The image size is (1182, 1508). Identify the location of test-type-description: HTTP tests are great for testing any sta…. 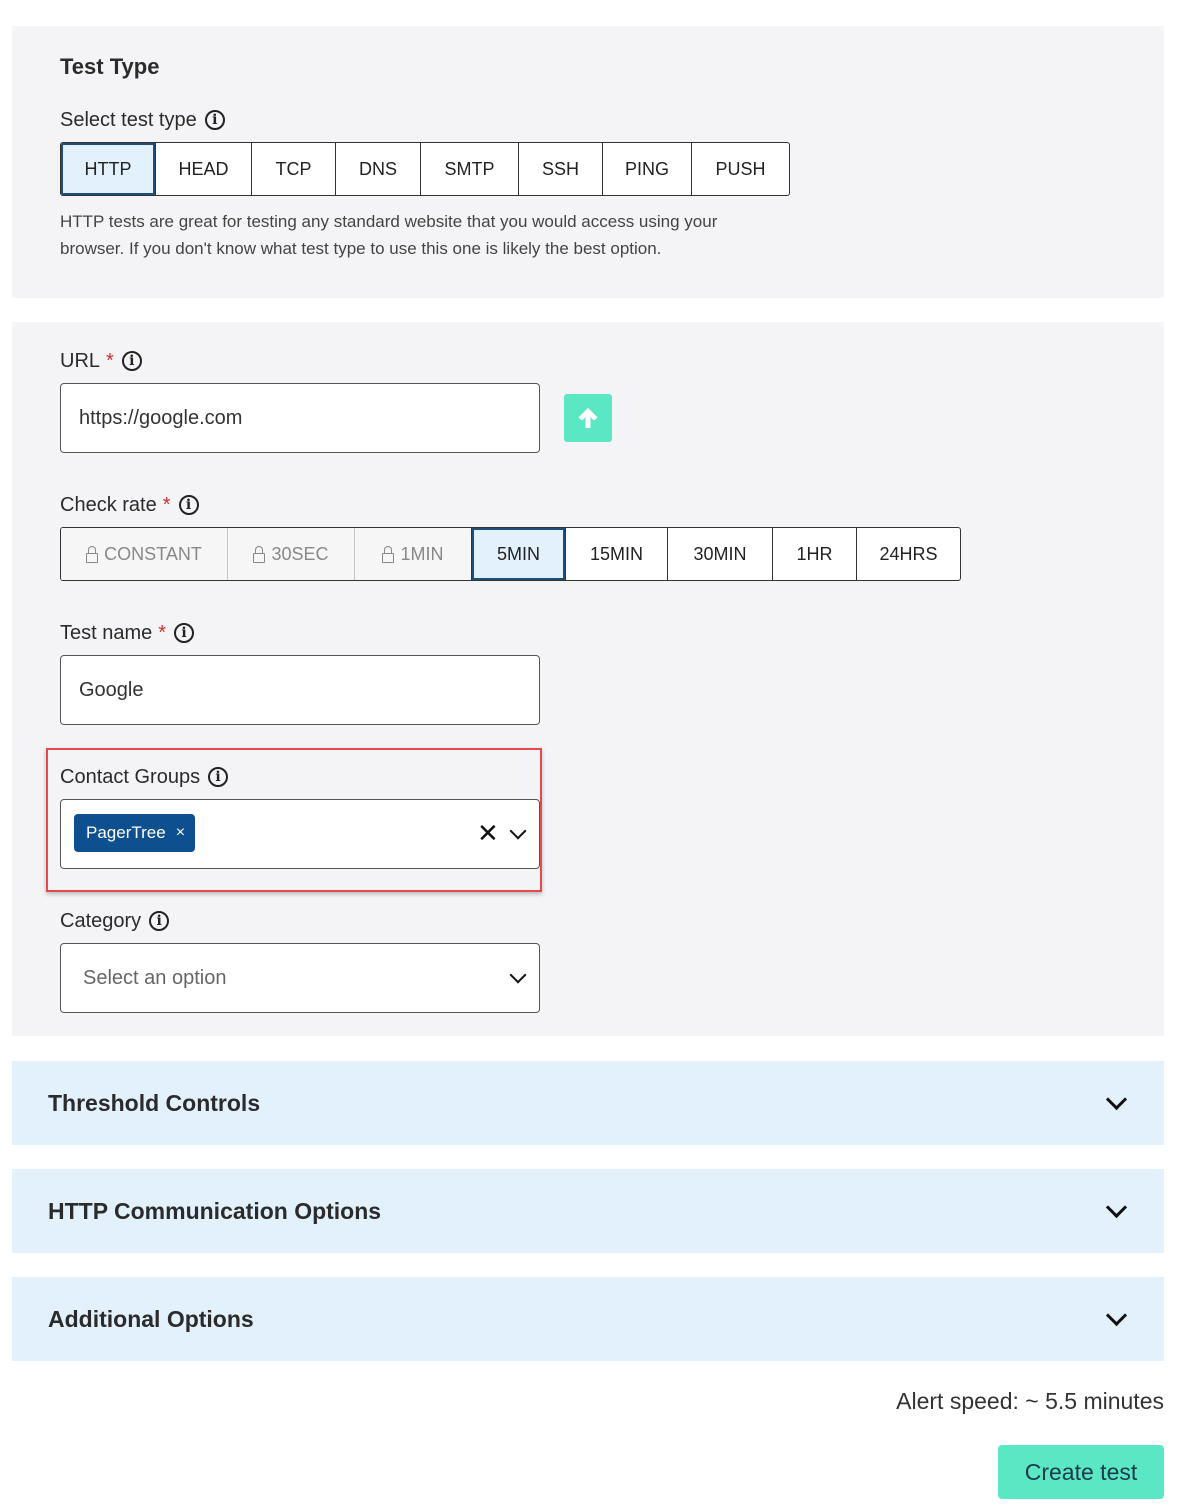
(420, 235).